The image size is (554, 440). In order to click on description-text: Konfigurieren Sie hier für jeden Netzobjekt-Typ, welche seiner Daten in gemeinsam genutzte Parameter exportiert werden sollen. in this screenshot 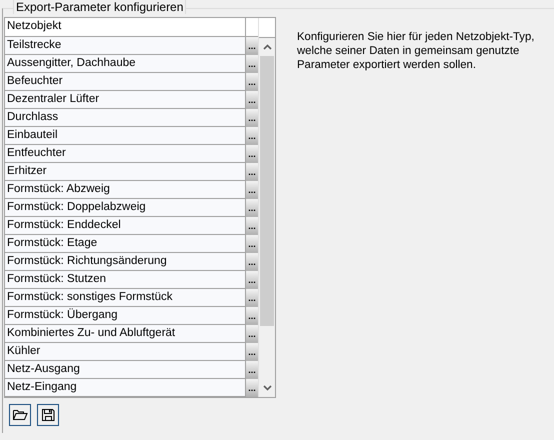, I will do `click(416, 51)`.